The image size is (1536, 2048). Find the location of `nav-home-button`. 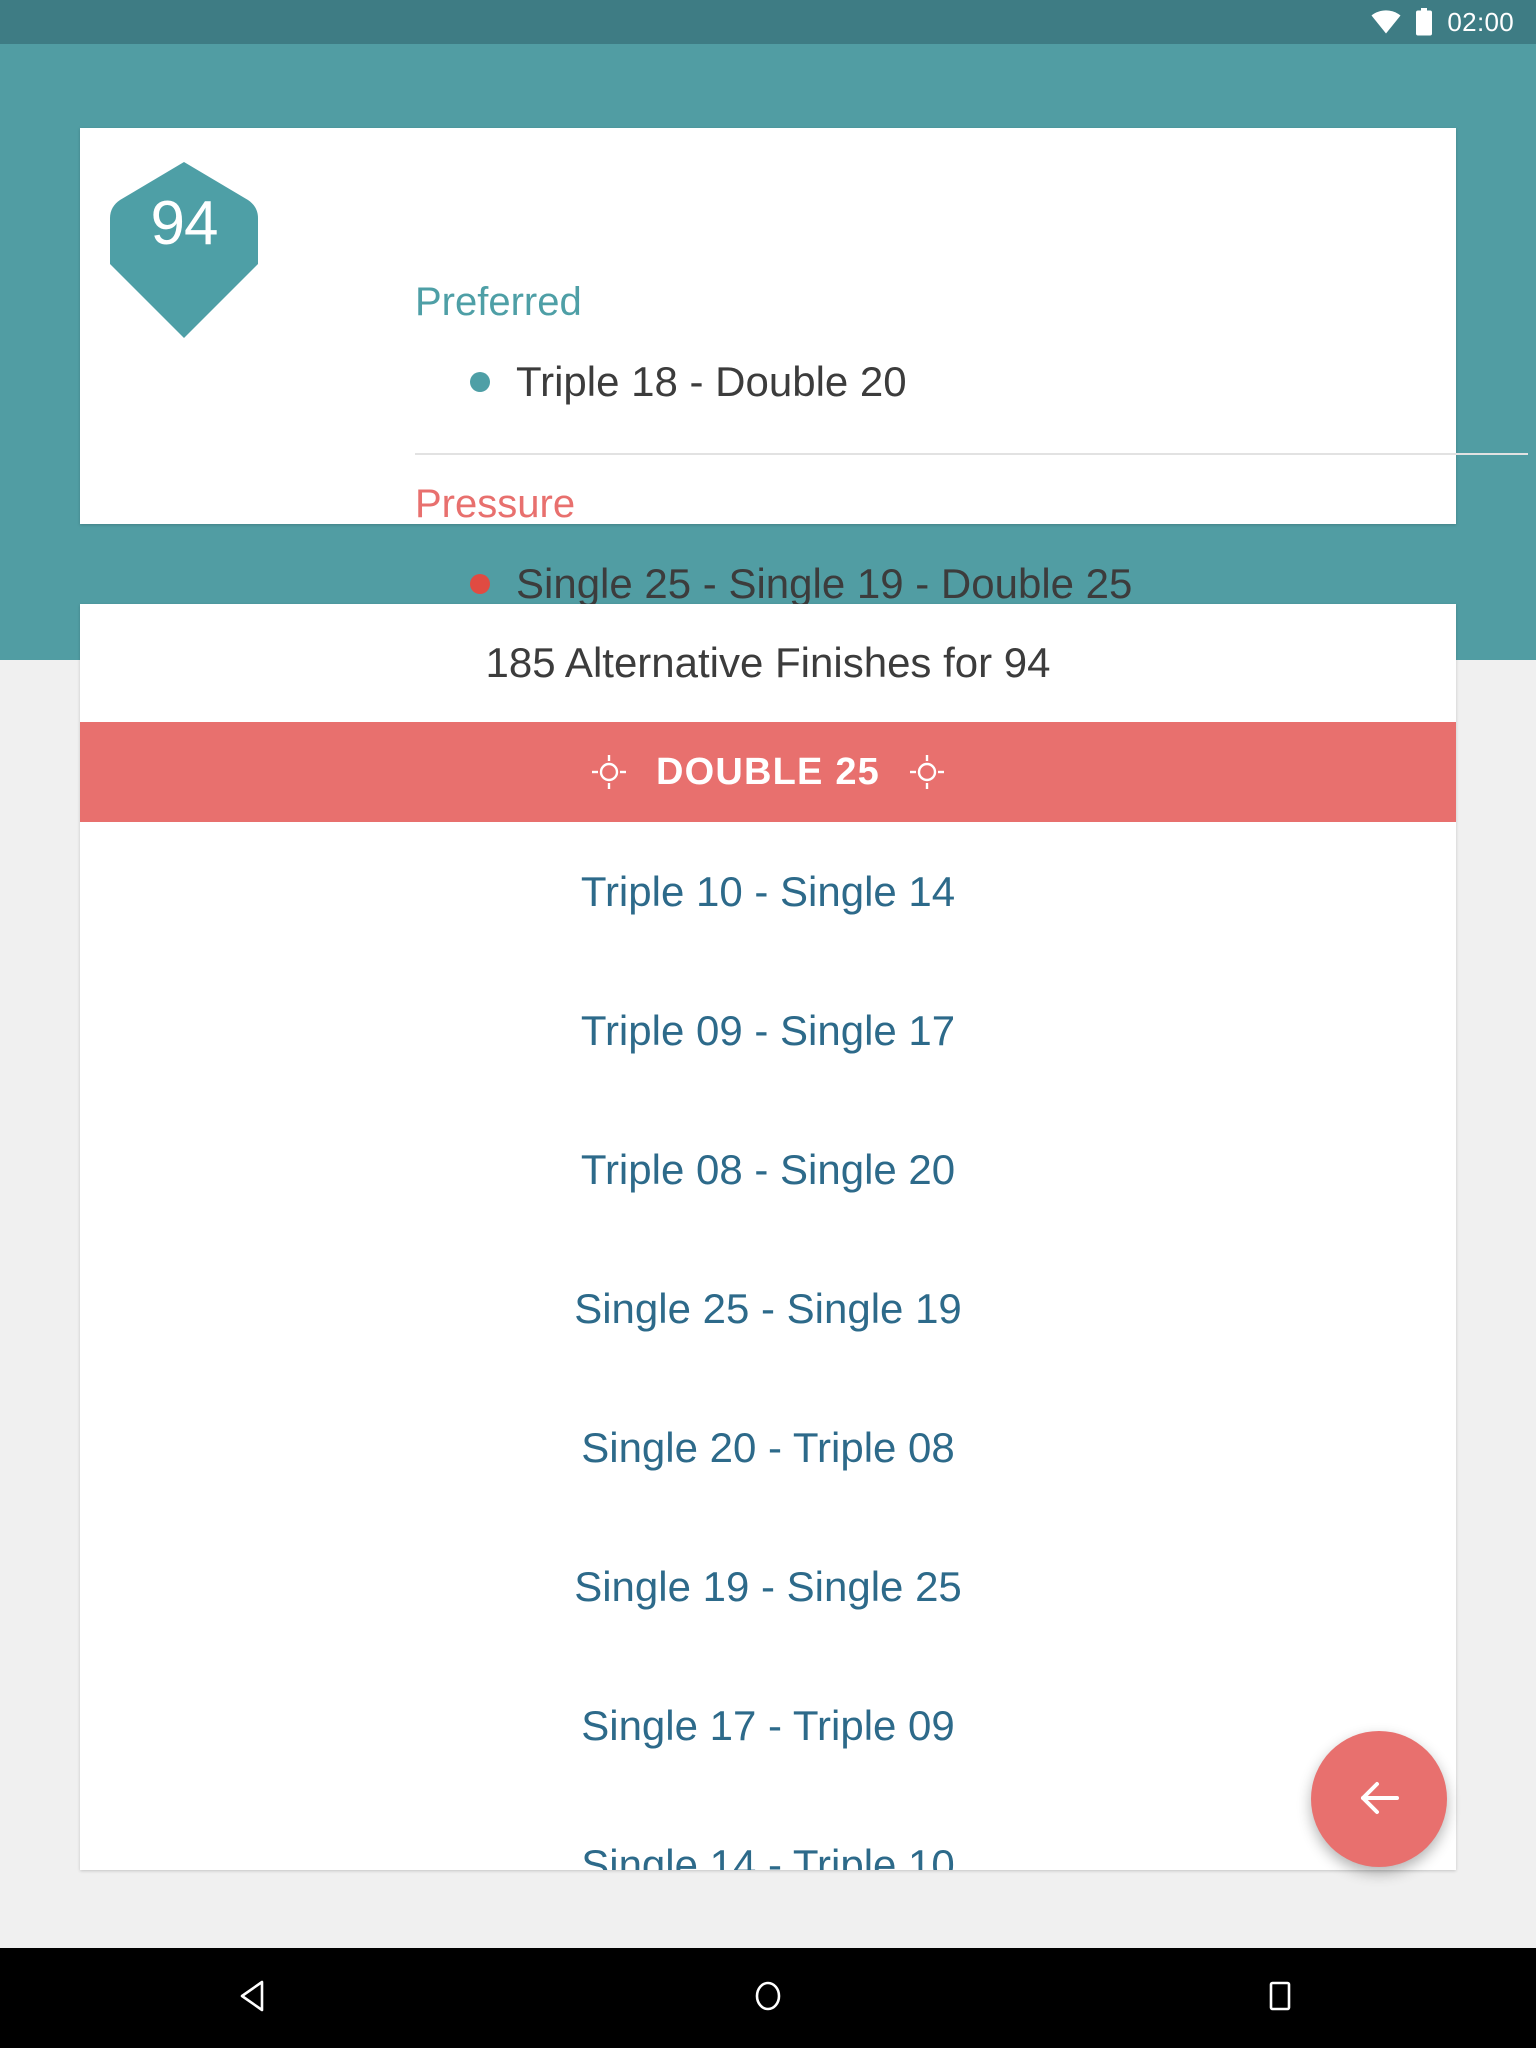

nav-home-button is located at coordinates (768, 1998).